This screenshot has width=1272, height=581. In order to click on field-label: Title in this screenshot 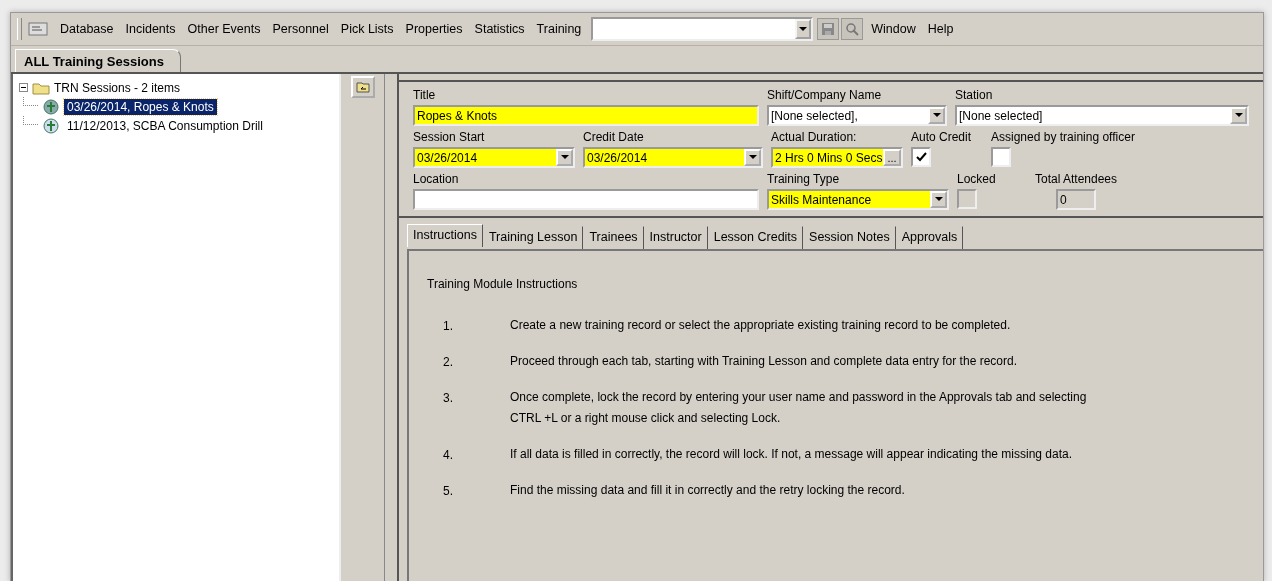, I will do `click(425, 95)`.